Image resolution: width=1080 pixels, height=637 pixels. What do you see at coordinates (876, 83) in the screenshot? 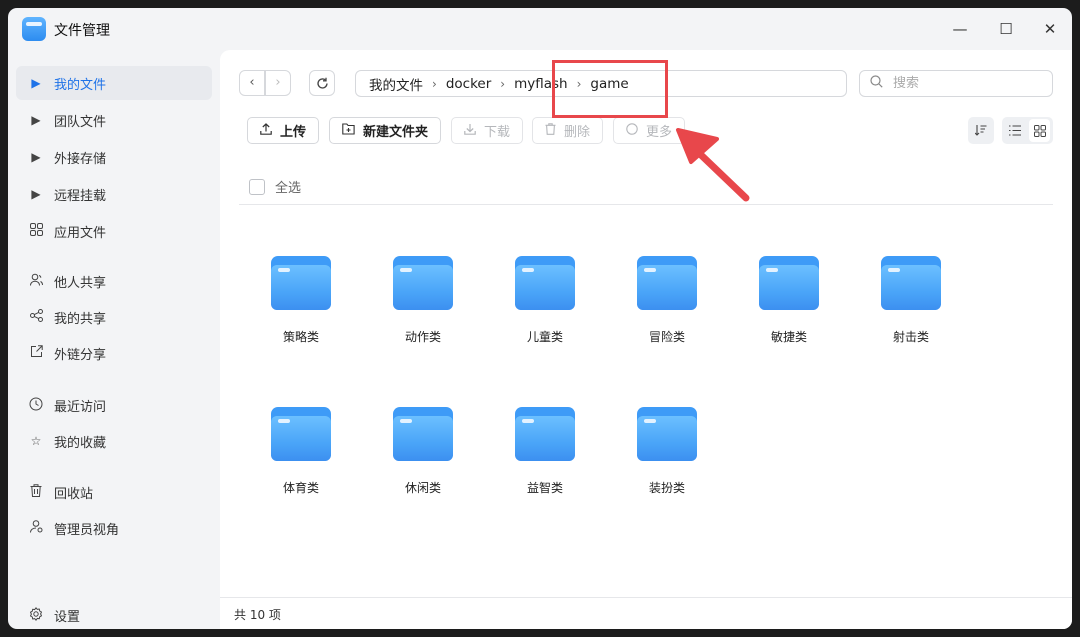
I see `search-icon` at bounding box center [876, 83].